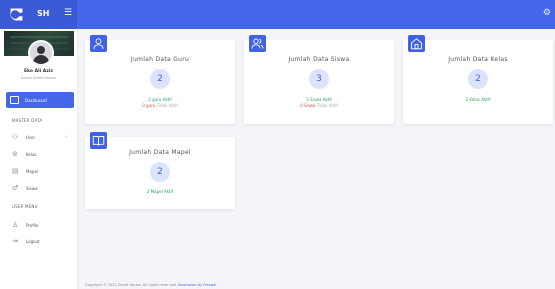 The width and height of the screenshot is (555, 289). Describe the element at coordinates (160, 191) in the screenshot. I see `active-count: 2 Mapel Aktif` at that location.